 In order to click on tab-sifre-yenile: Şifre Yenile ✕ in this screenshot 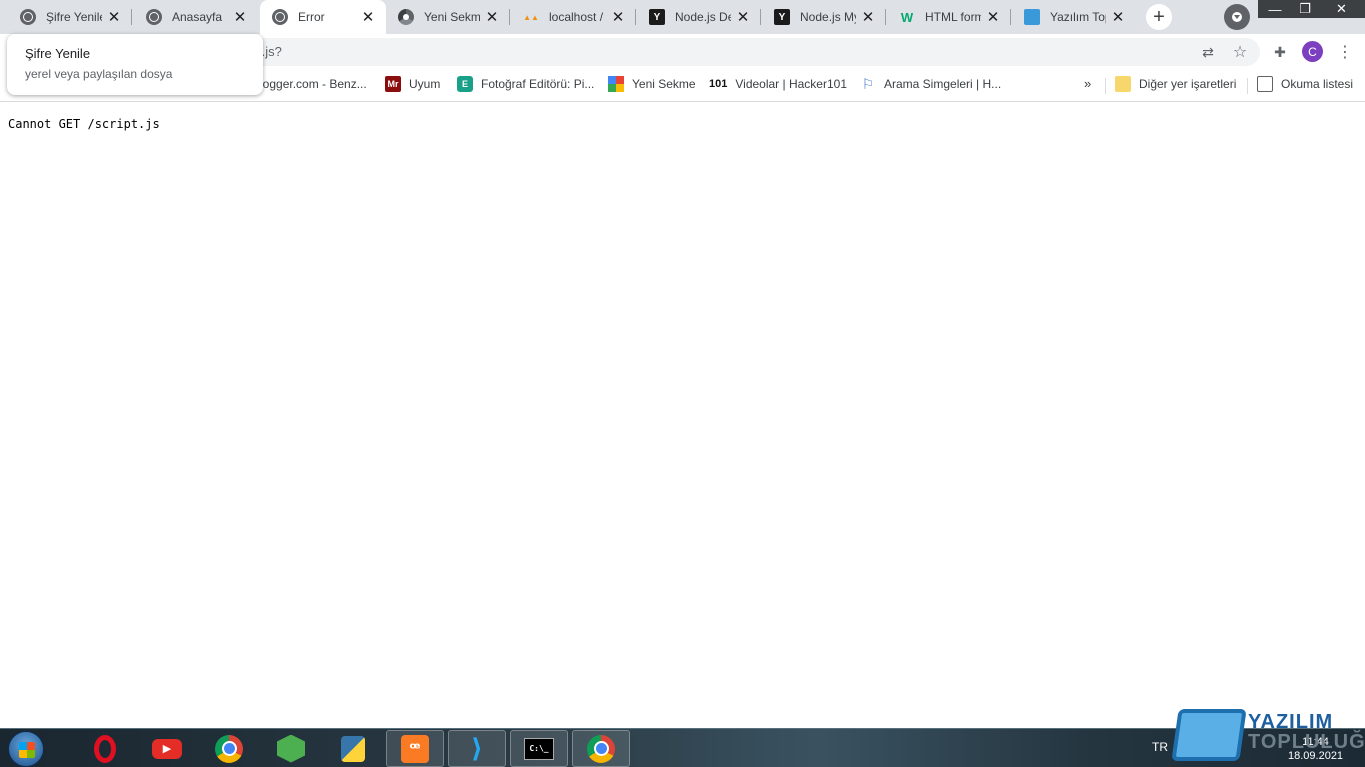, I will do `click(70, 17)`.